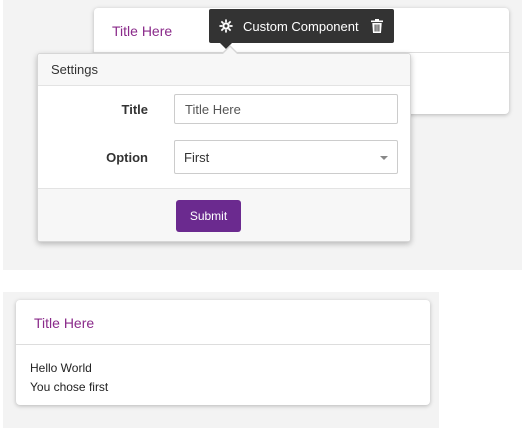 The height and width of the screenshot is (428, 522). I want to click on gear-icon, so click(226, 26).